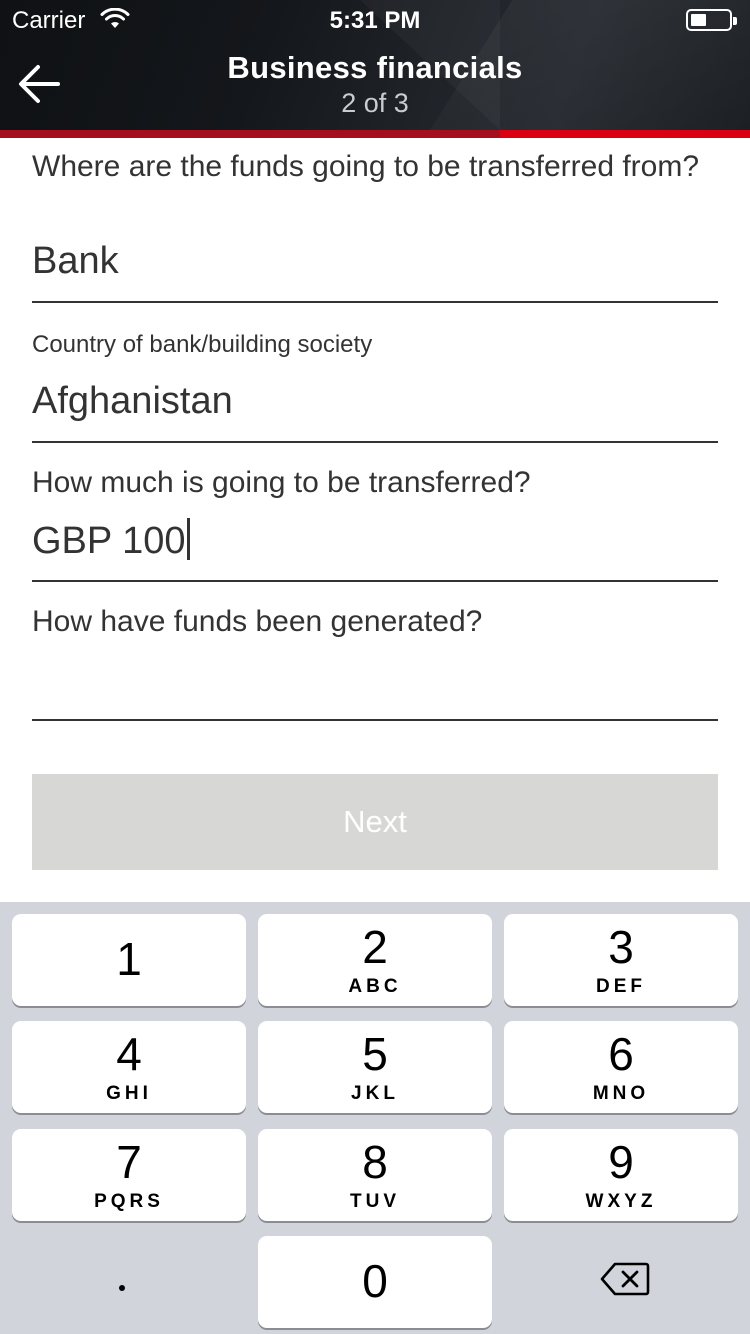 The image size is (750, 1334). I want to click on key-0: 0, so click(375, 1282).